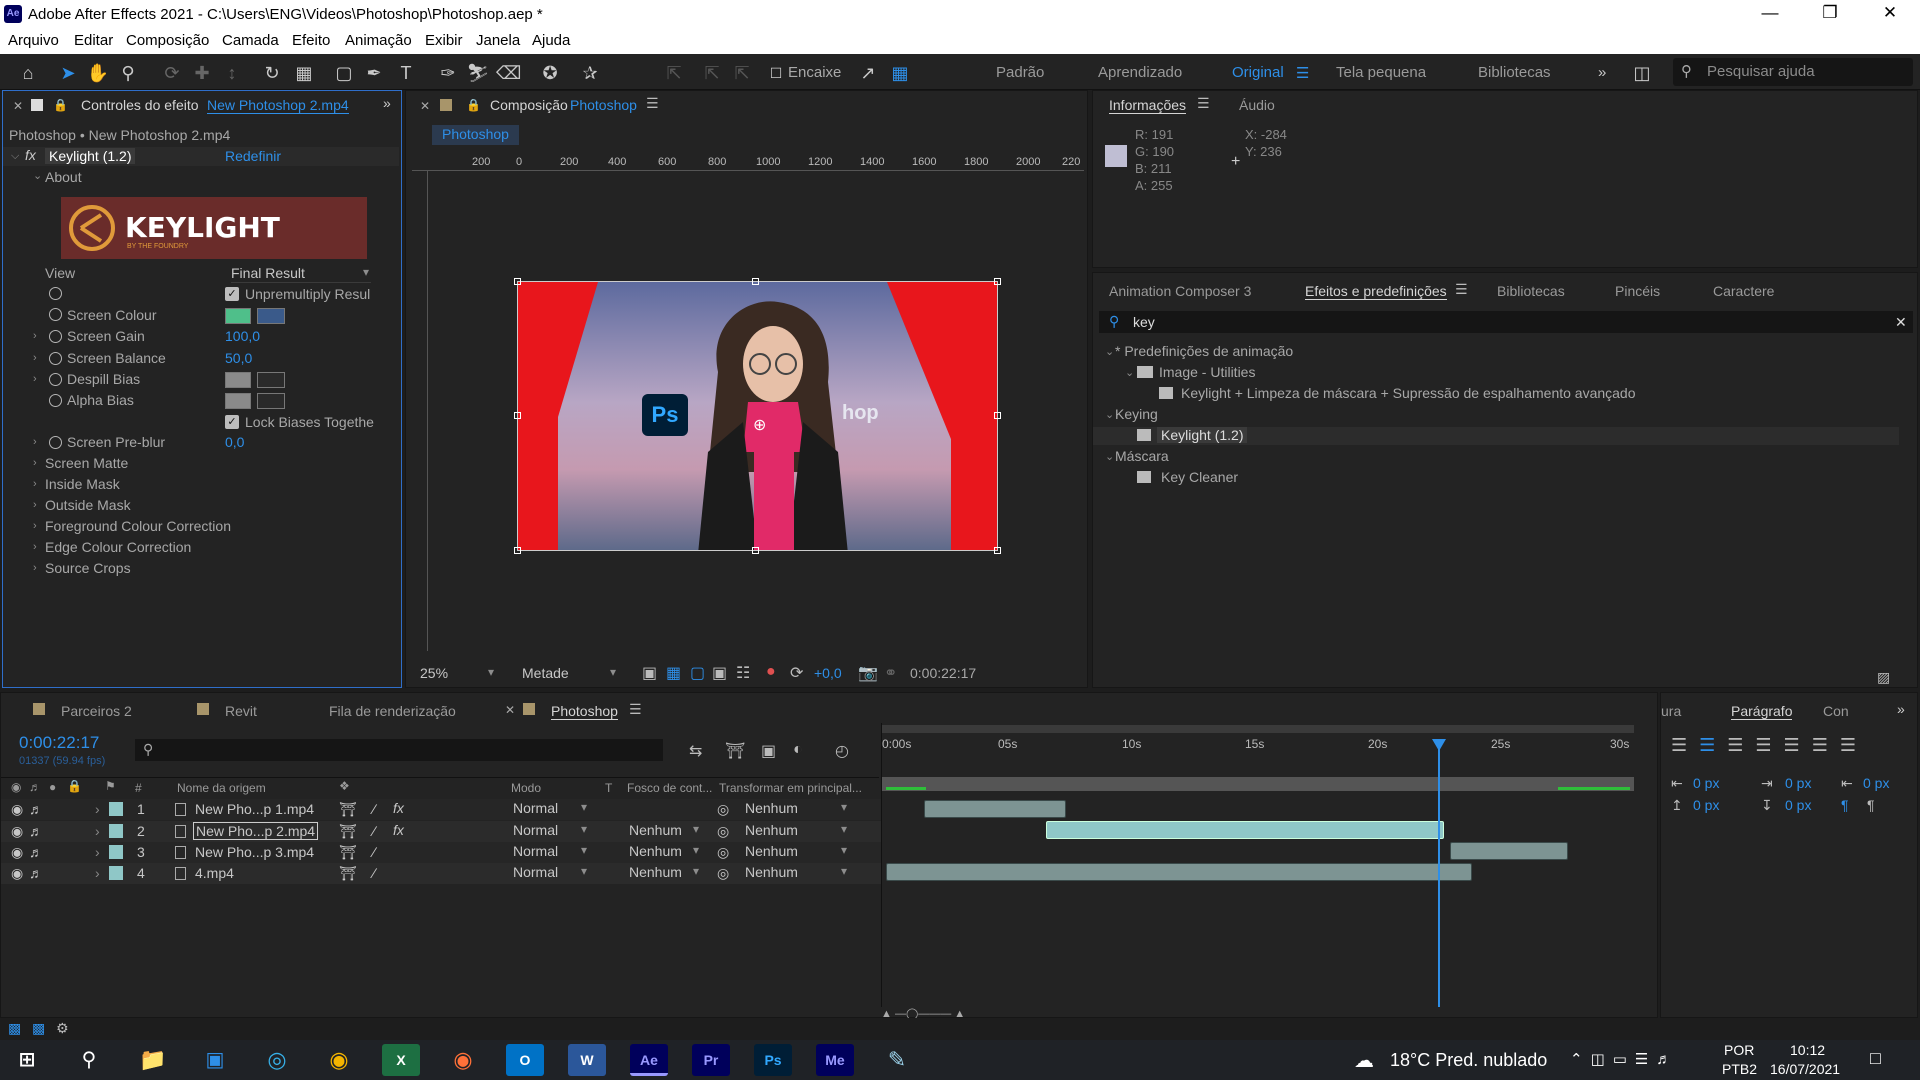  What do you see at coordinates (172, 73) in the screenshot?
I see `orbit-tool-icon: ⟳` at bounding box center [172, 73].